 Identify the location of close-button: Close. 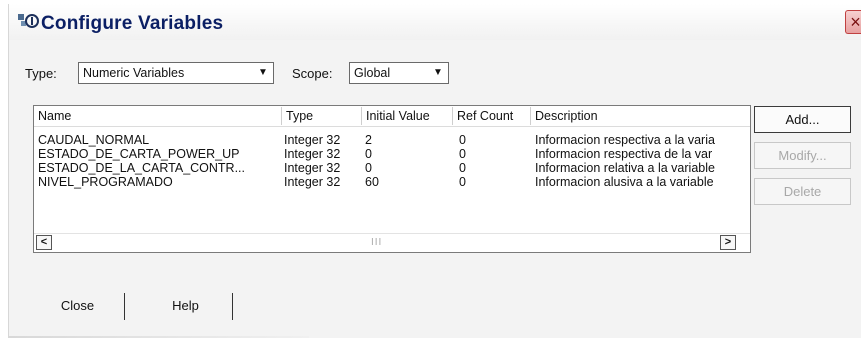
(78, 306).